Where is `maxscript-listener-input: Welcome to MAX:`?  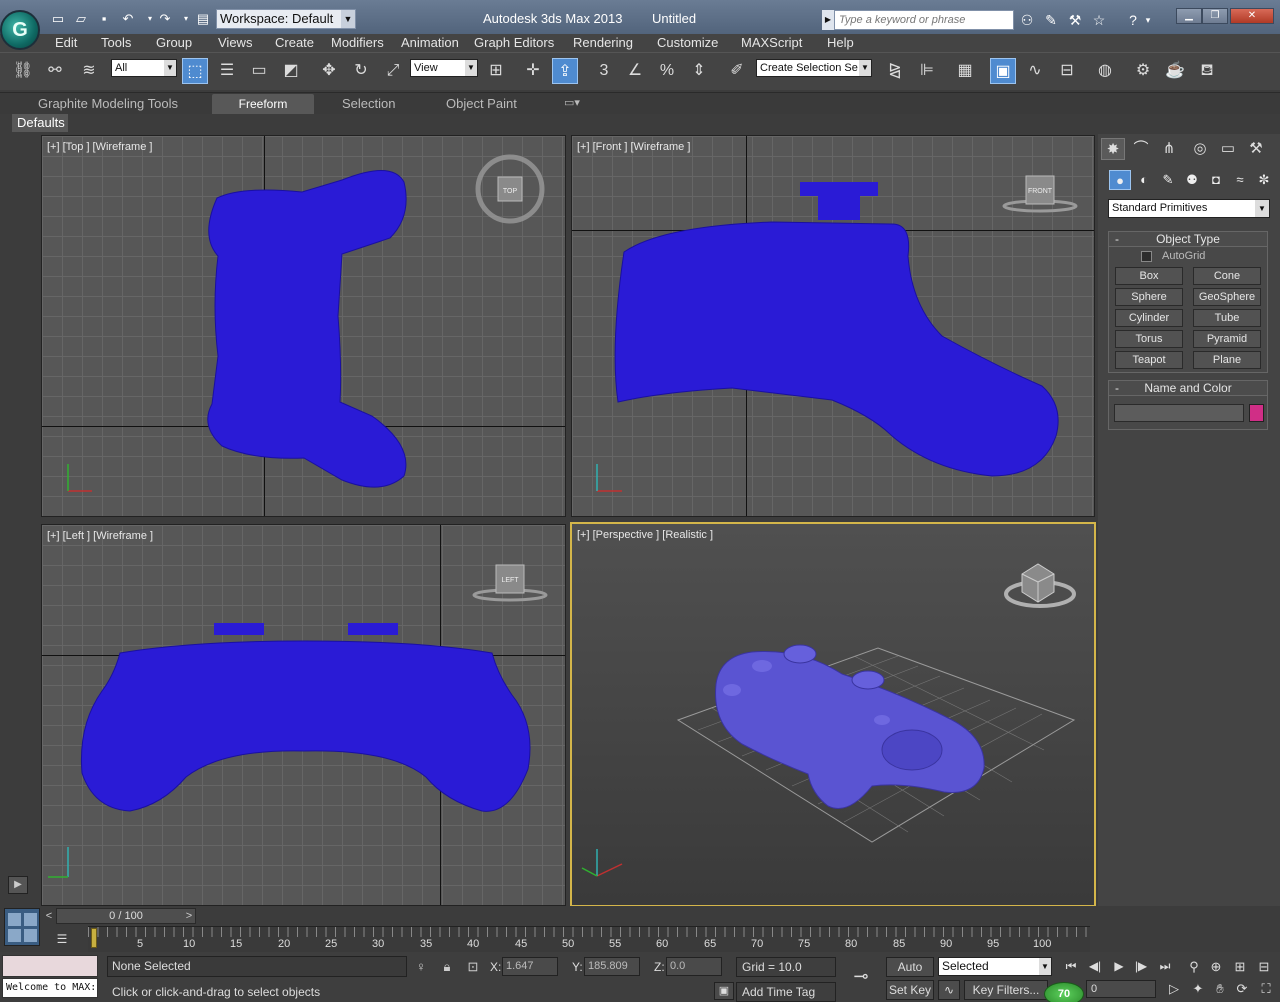 maxscript-listener-input: Welcome to MAX: is located at coordinates (50, 988).